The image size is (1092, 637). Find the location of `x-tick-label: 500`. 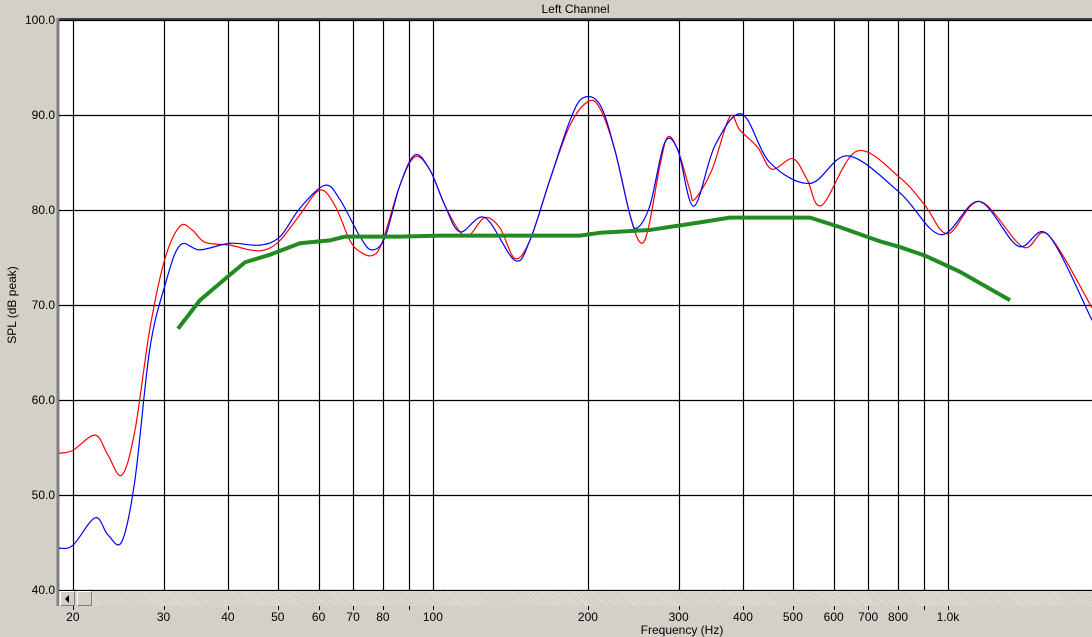

x-tick-label: 500 is located at coordinates (792, 617).